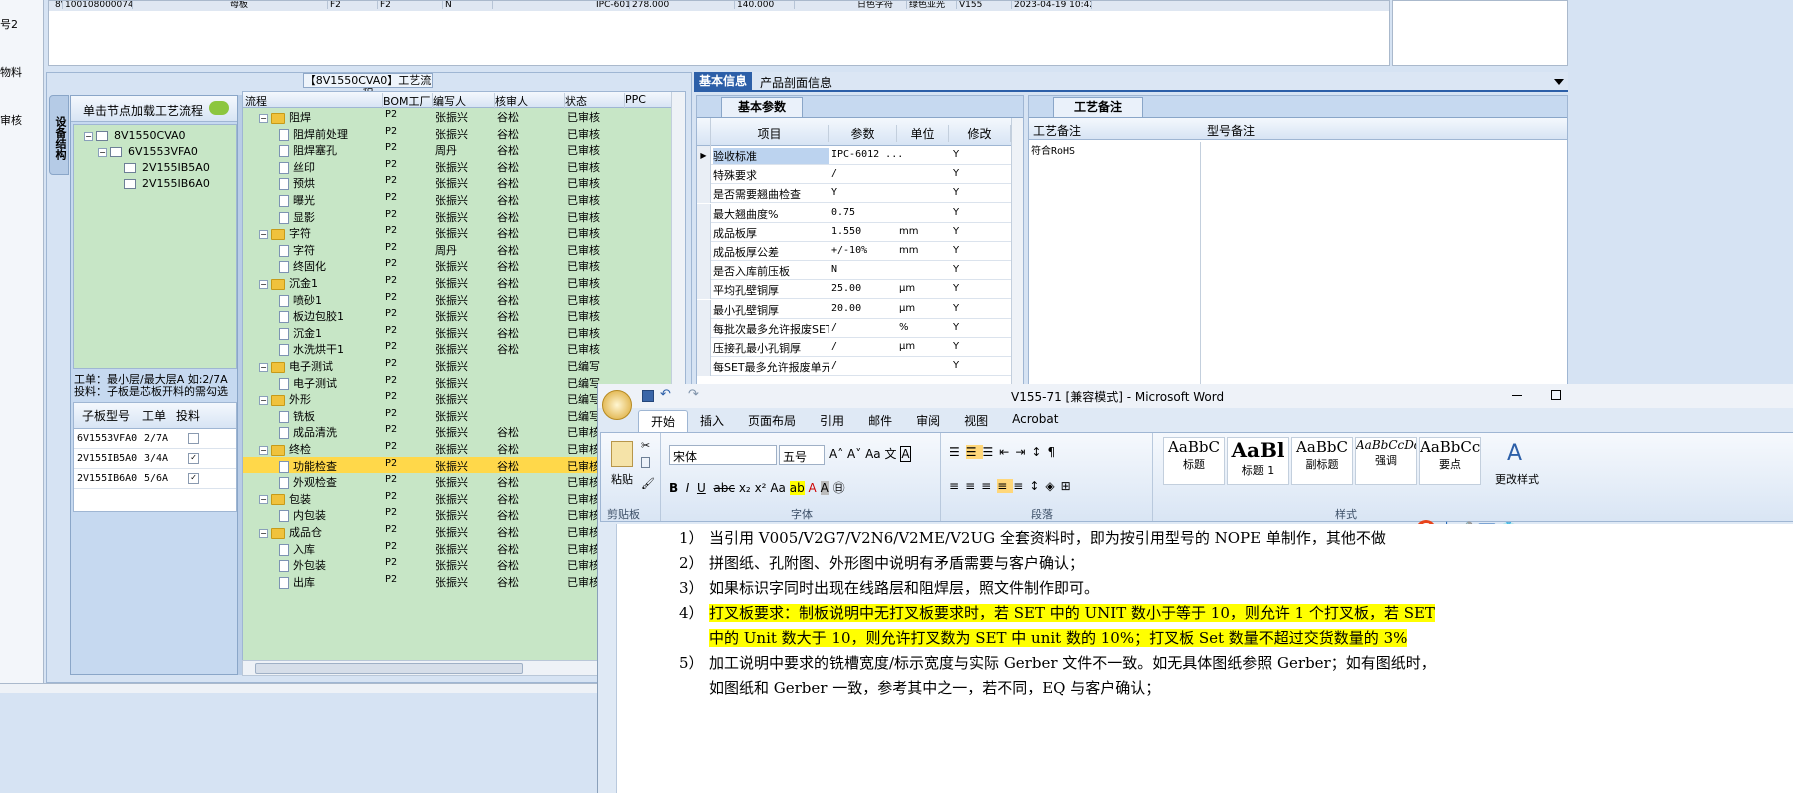 The width and height of the screenshot is (1793, 793). Describe the element at coordinates (59, 135) in the screenshot. I see `vertical-tab: 设备结构` at that location.